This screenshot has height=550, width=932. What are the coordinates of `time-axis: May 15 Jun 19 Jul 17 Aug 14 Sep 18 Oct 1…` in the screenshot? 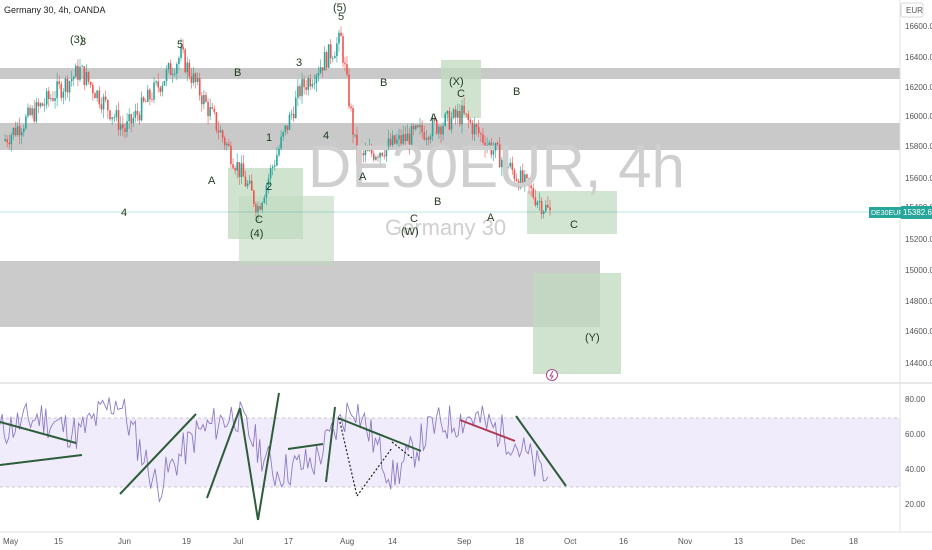 It's located at (466, 538).